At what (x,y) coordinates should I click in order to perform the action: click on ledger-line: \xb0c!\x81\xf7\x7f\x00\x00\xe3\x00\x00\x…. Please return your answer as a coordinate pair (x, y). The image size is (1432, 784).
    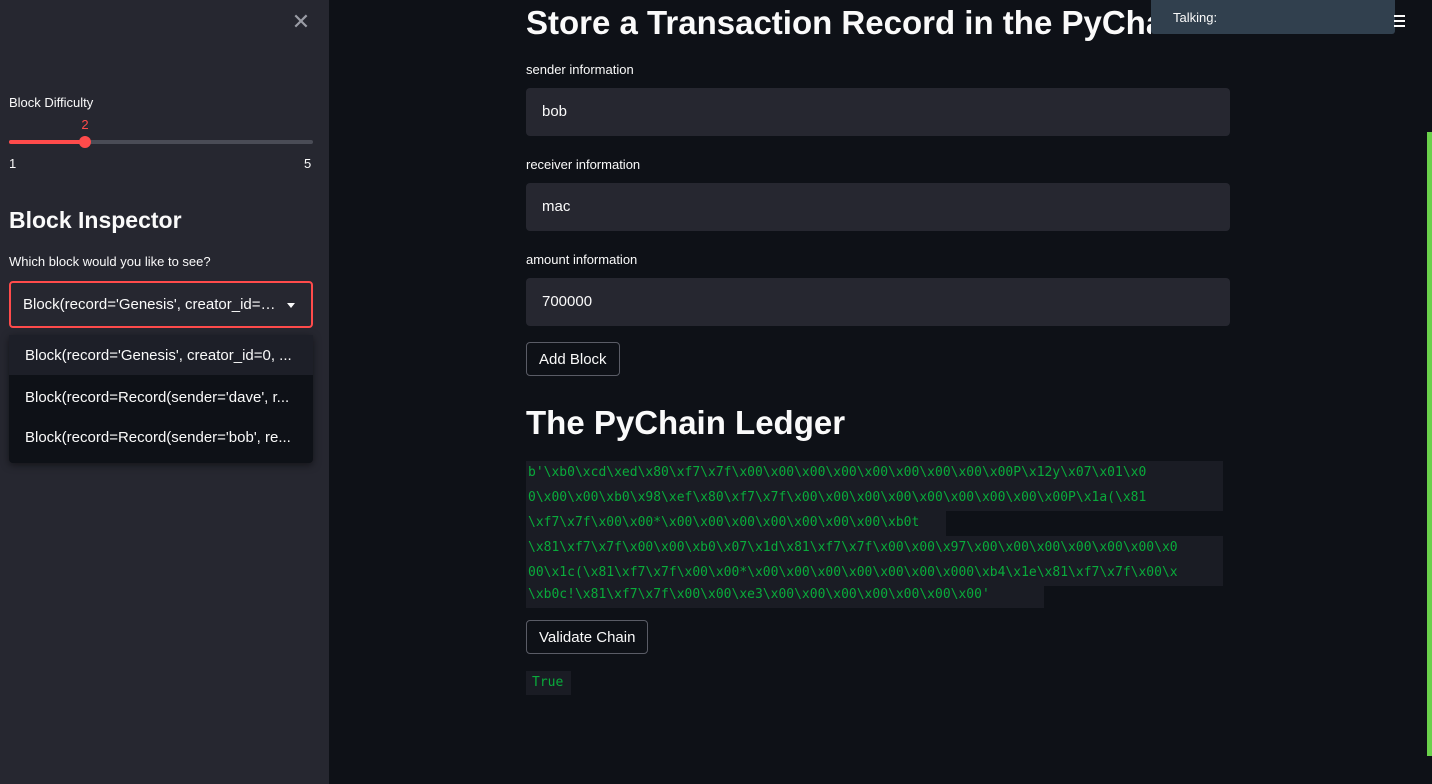
    Looking at the image, I should click on (785, 595).